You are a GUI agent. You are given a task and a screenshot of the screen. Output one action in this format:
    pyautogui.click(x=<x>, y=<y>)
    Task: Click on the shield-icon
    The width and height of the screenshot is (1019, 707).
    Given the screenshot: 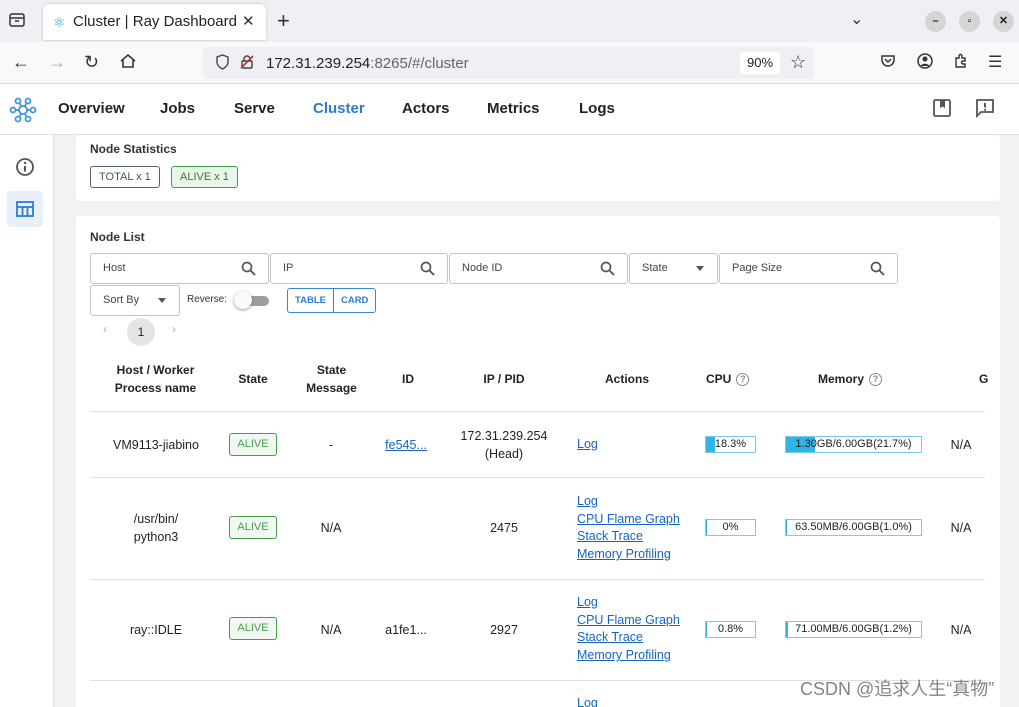 What is the action you would take?
    pyautogui.click(x=222, y=64)
    